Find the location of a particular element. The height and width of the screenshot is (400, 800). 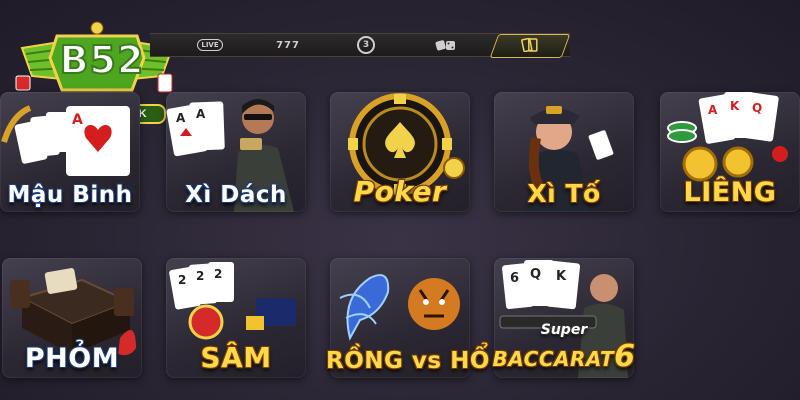

game-card-phom: PHỎM is located at coordinates (72, 318).